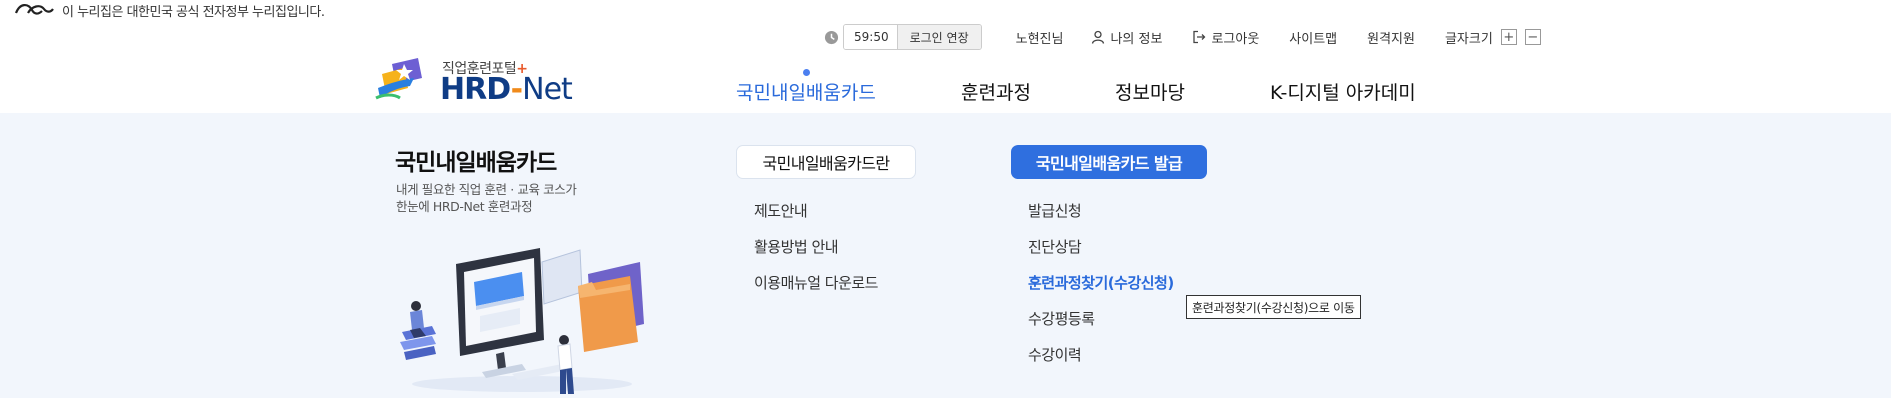  Describe the element at coordinates (870, 37) in the screenshot. I see `timer-value: 59:50` at that location.